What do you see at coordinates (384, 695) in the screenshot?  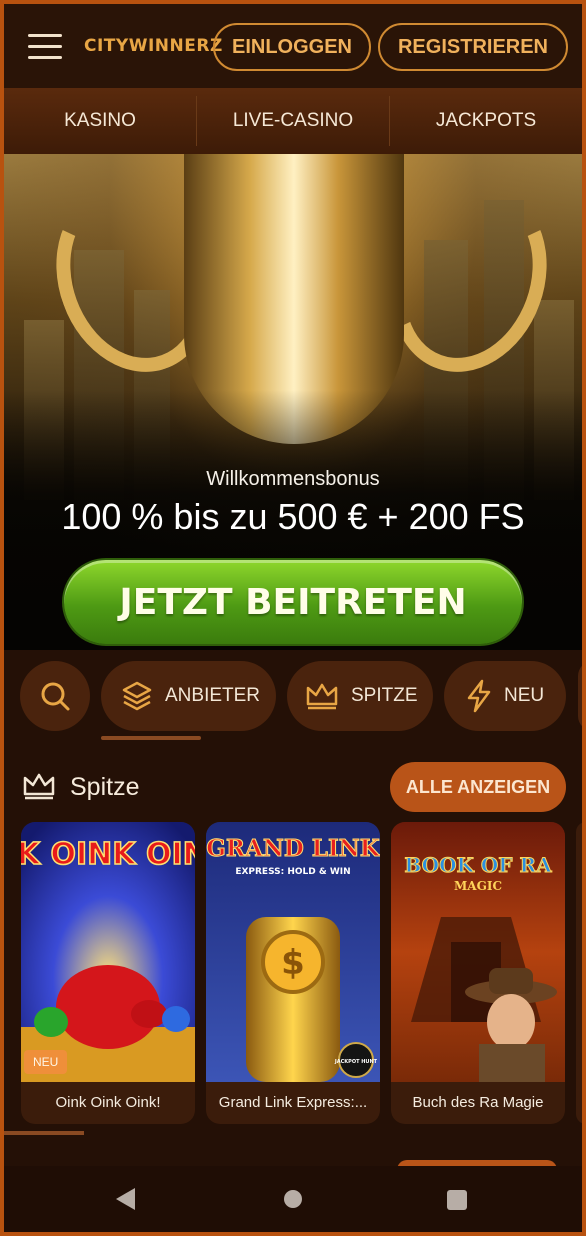 I see `filter-label: SPITZE` at bounding box center [384, 695].